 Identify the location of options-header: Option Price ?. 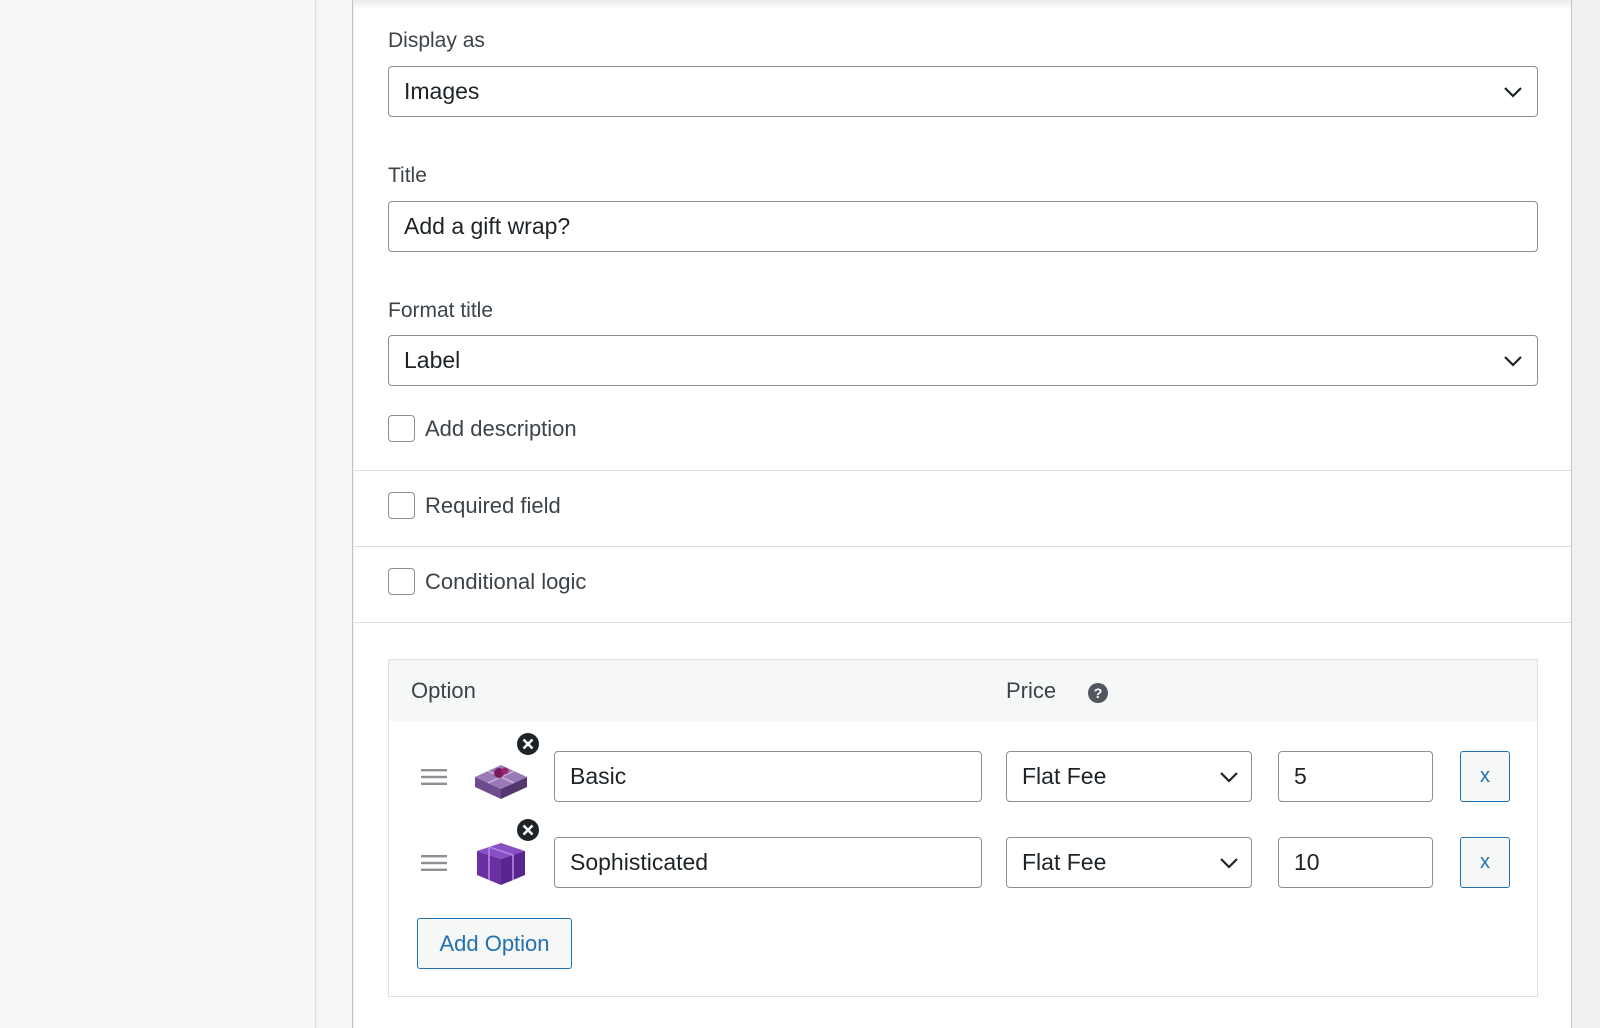
(963, 690).